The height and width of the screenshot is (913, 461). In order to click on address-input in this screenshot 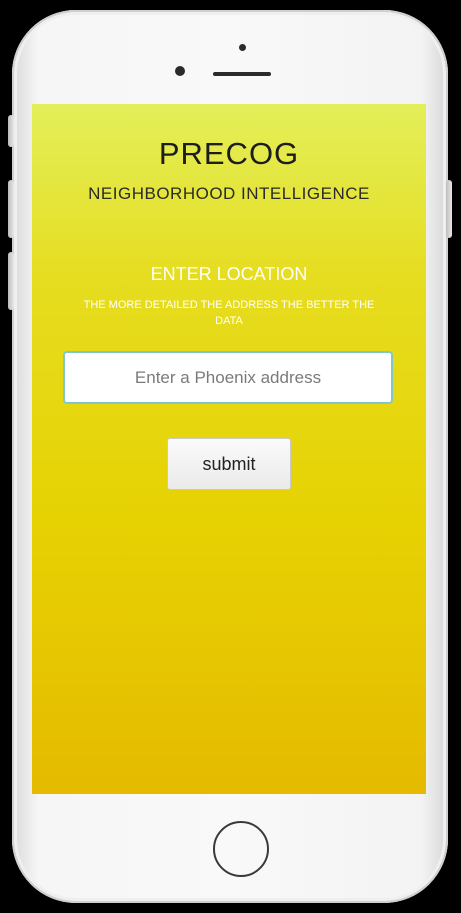, I will do `click(228, 377)`.